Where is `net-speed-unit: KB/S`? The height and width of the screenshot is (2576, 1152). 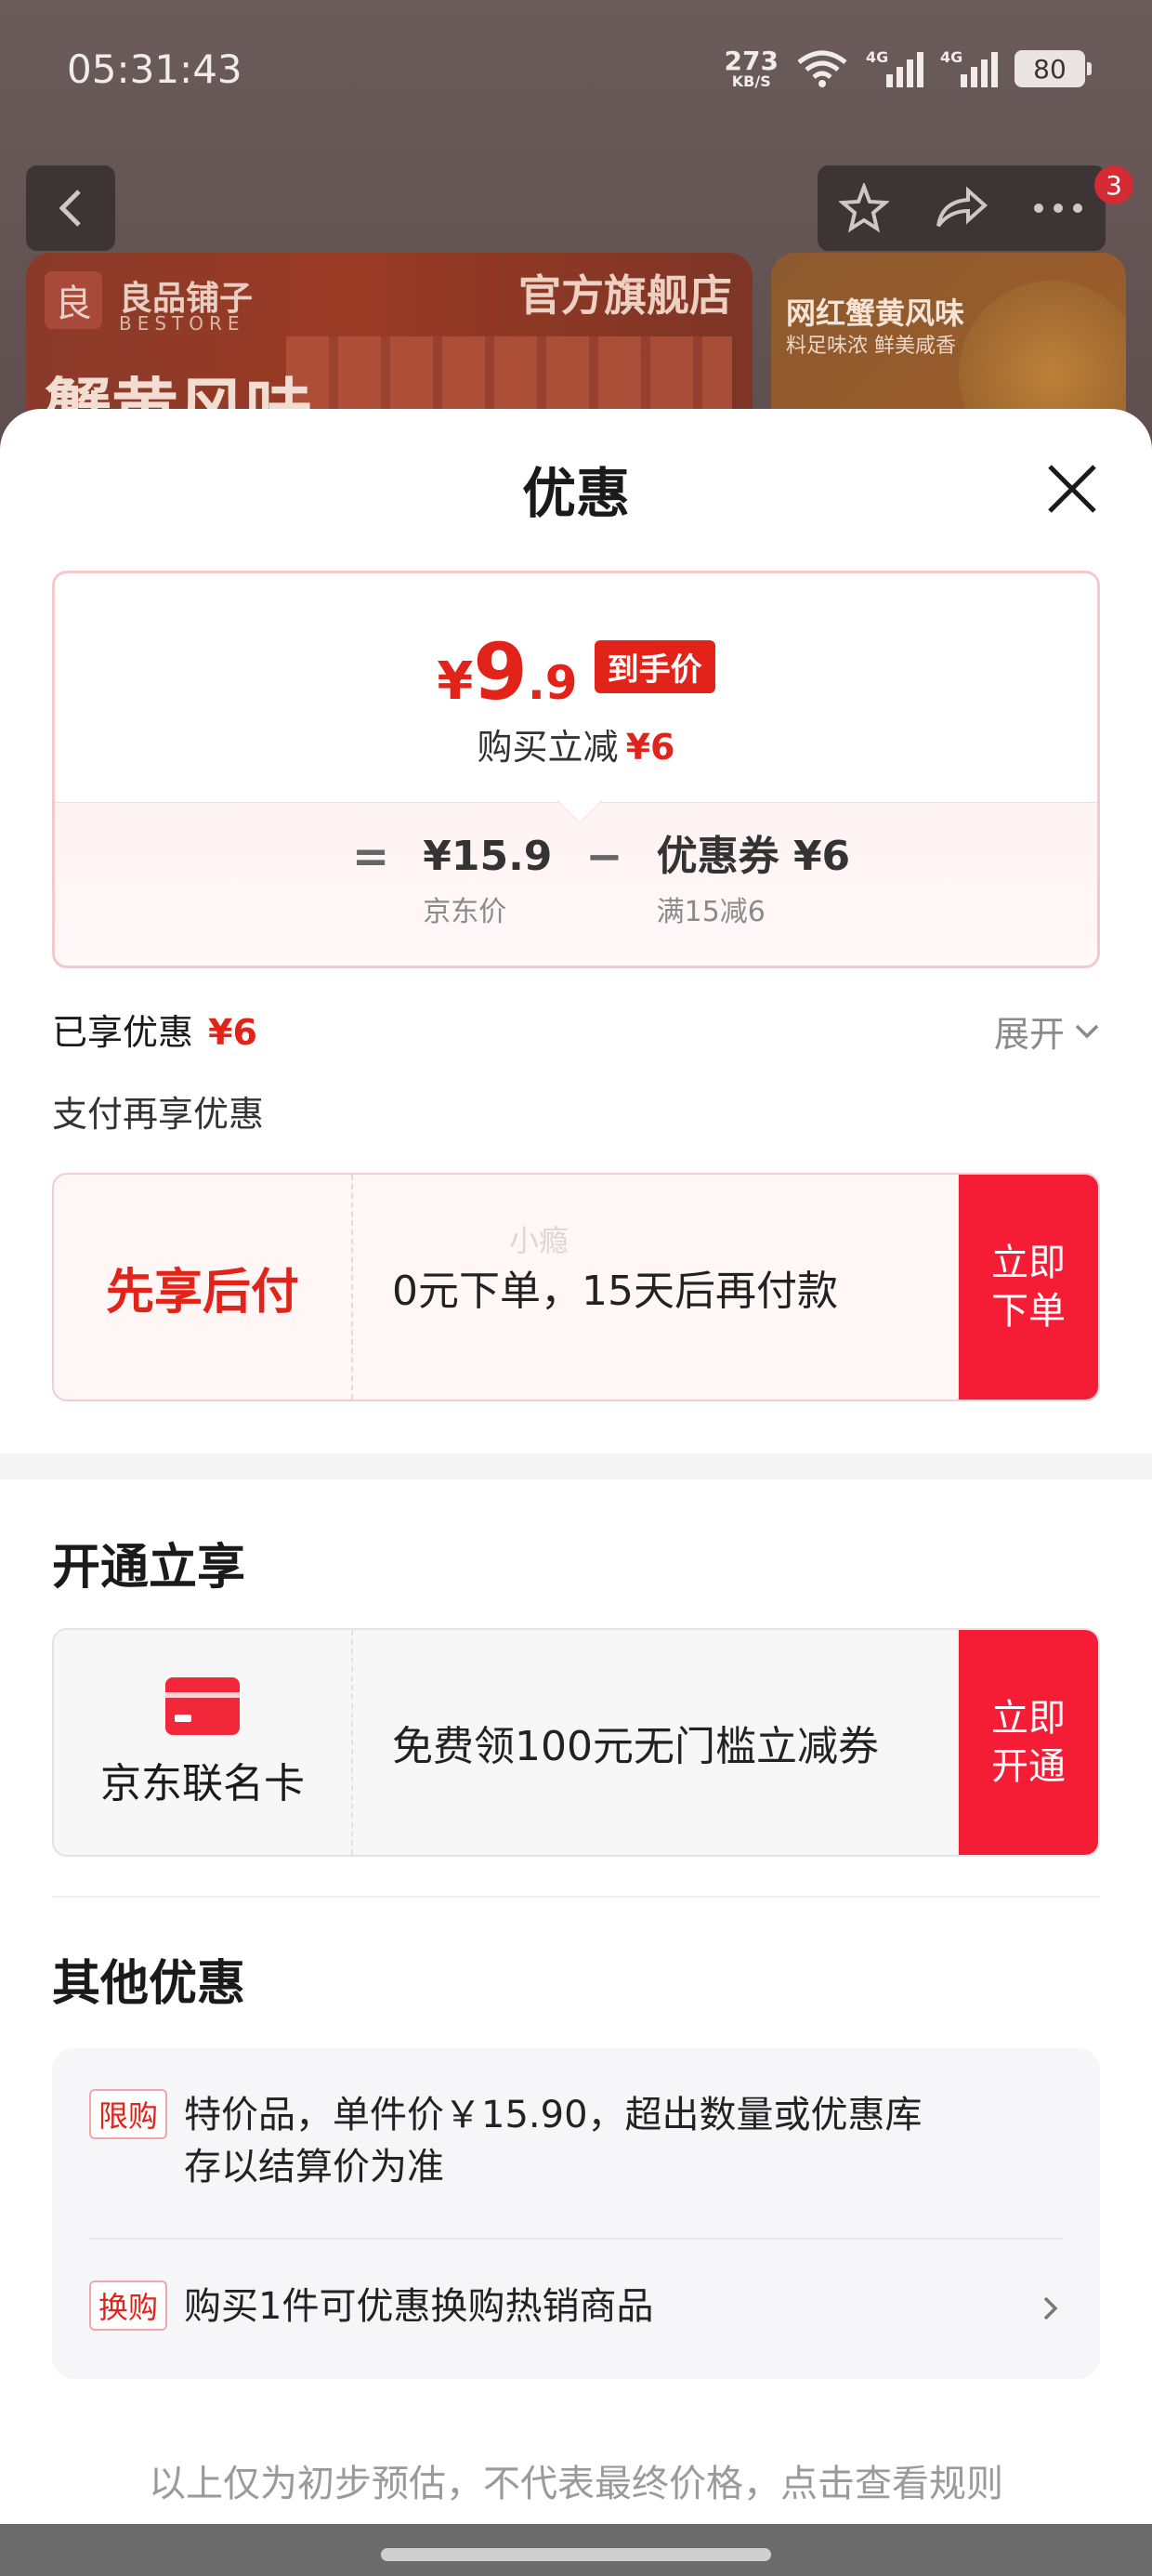
net-speed-unit: KB/S is located at coordinates (751, 81).